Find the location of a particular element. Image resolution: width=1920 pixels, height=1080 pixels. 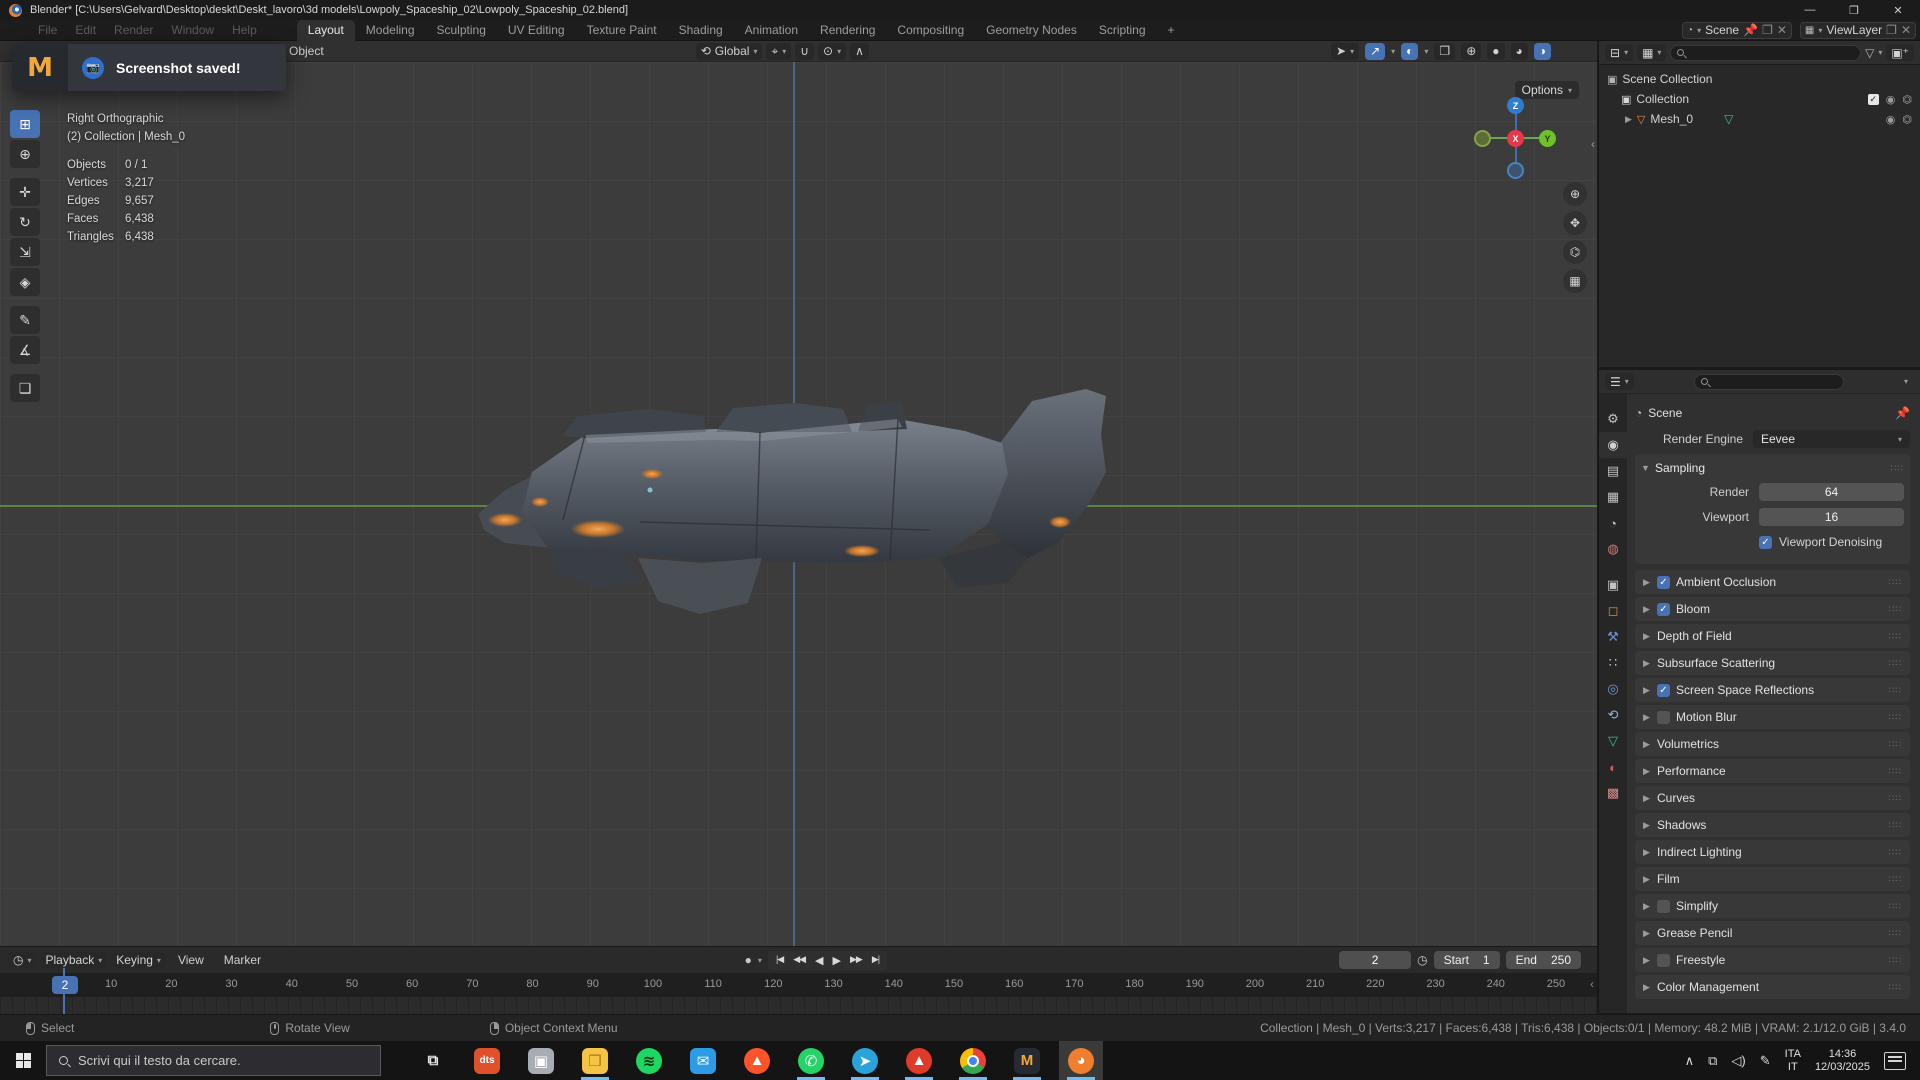

section-shadows: ▶ Shadows ∷∷ is located at coordinates (1772, 825).